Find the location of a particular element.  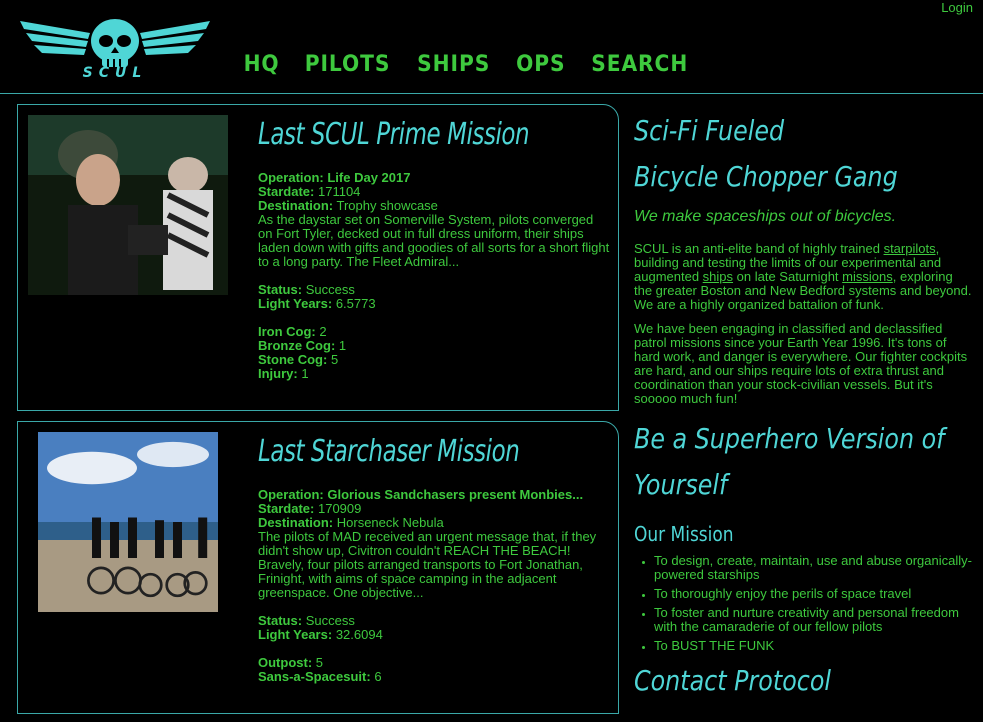

scul-logo: SCUL is located at coordinates (115, 47).